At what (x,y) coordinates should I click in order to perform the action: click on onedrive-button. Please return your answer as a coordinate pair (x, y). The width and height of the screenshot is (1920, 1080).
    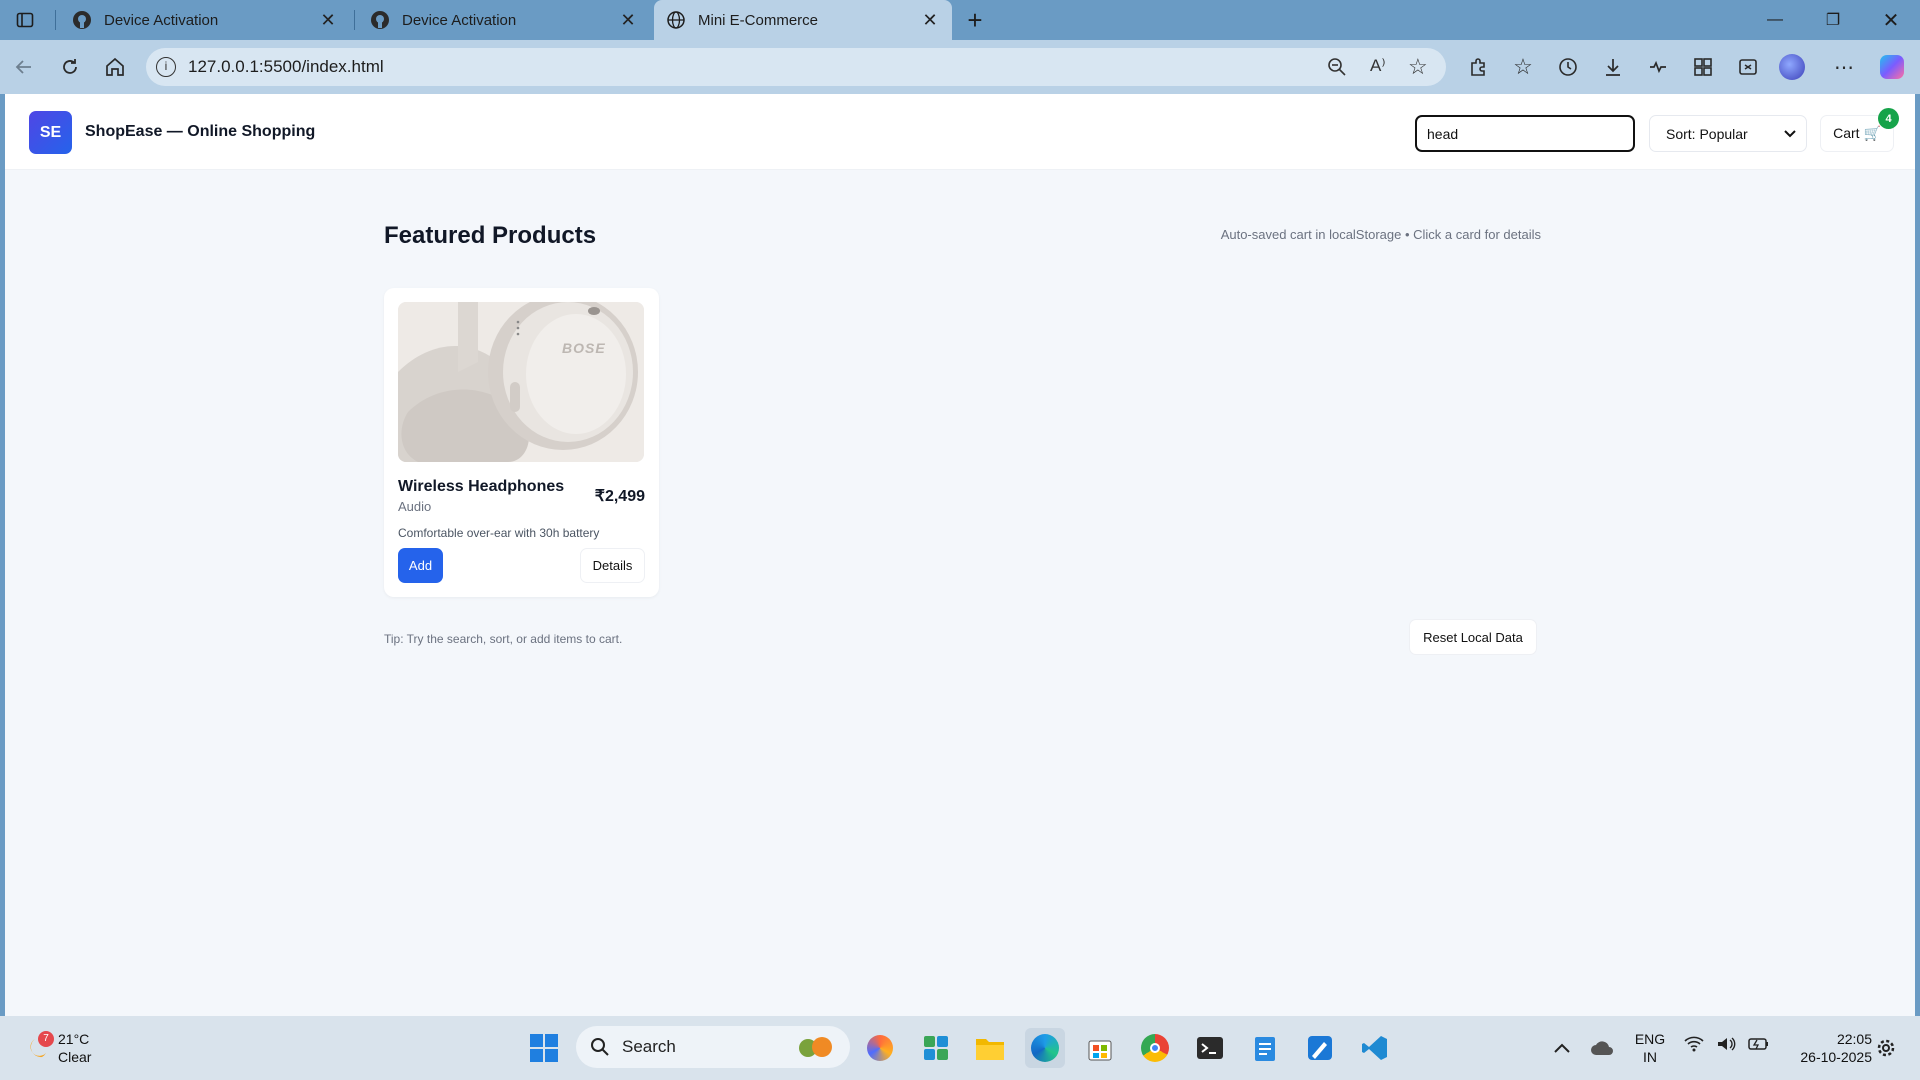
    Looking at the image, I should click on (1602, 1048).